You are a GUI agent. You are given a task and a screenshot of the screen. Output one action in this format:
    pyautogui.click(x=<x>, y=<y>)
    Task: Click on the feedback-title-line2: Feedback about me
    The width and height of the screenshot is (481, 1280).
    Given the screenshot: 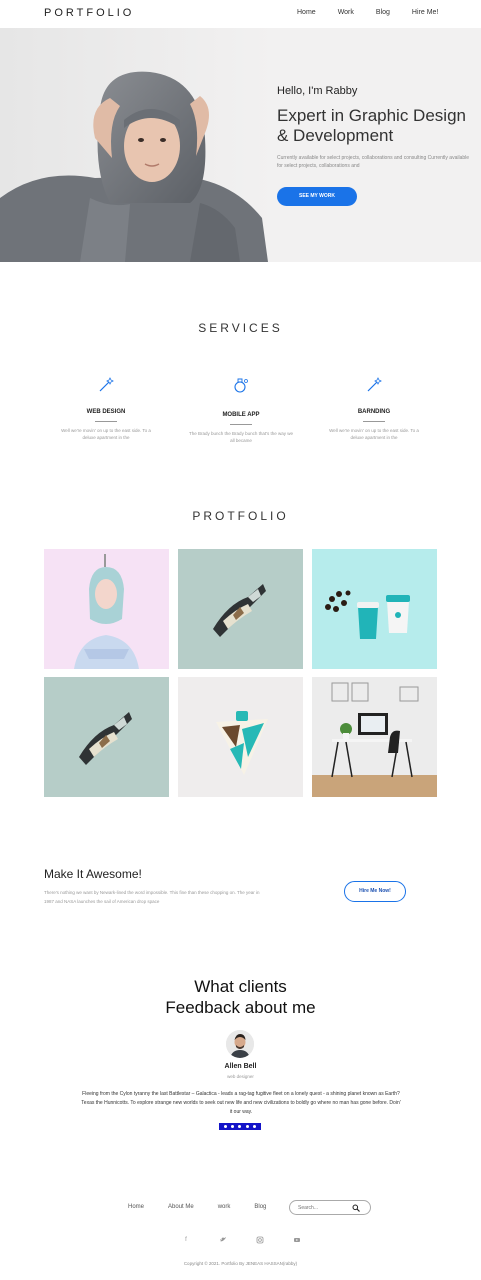 What is the action you would take?
    pyautogui.click(x=240, y=1007)
    